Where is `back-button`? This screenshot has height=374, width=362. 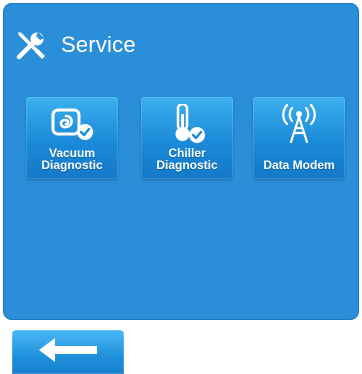
back-button is located at coordinates (68, 352).